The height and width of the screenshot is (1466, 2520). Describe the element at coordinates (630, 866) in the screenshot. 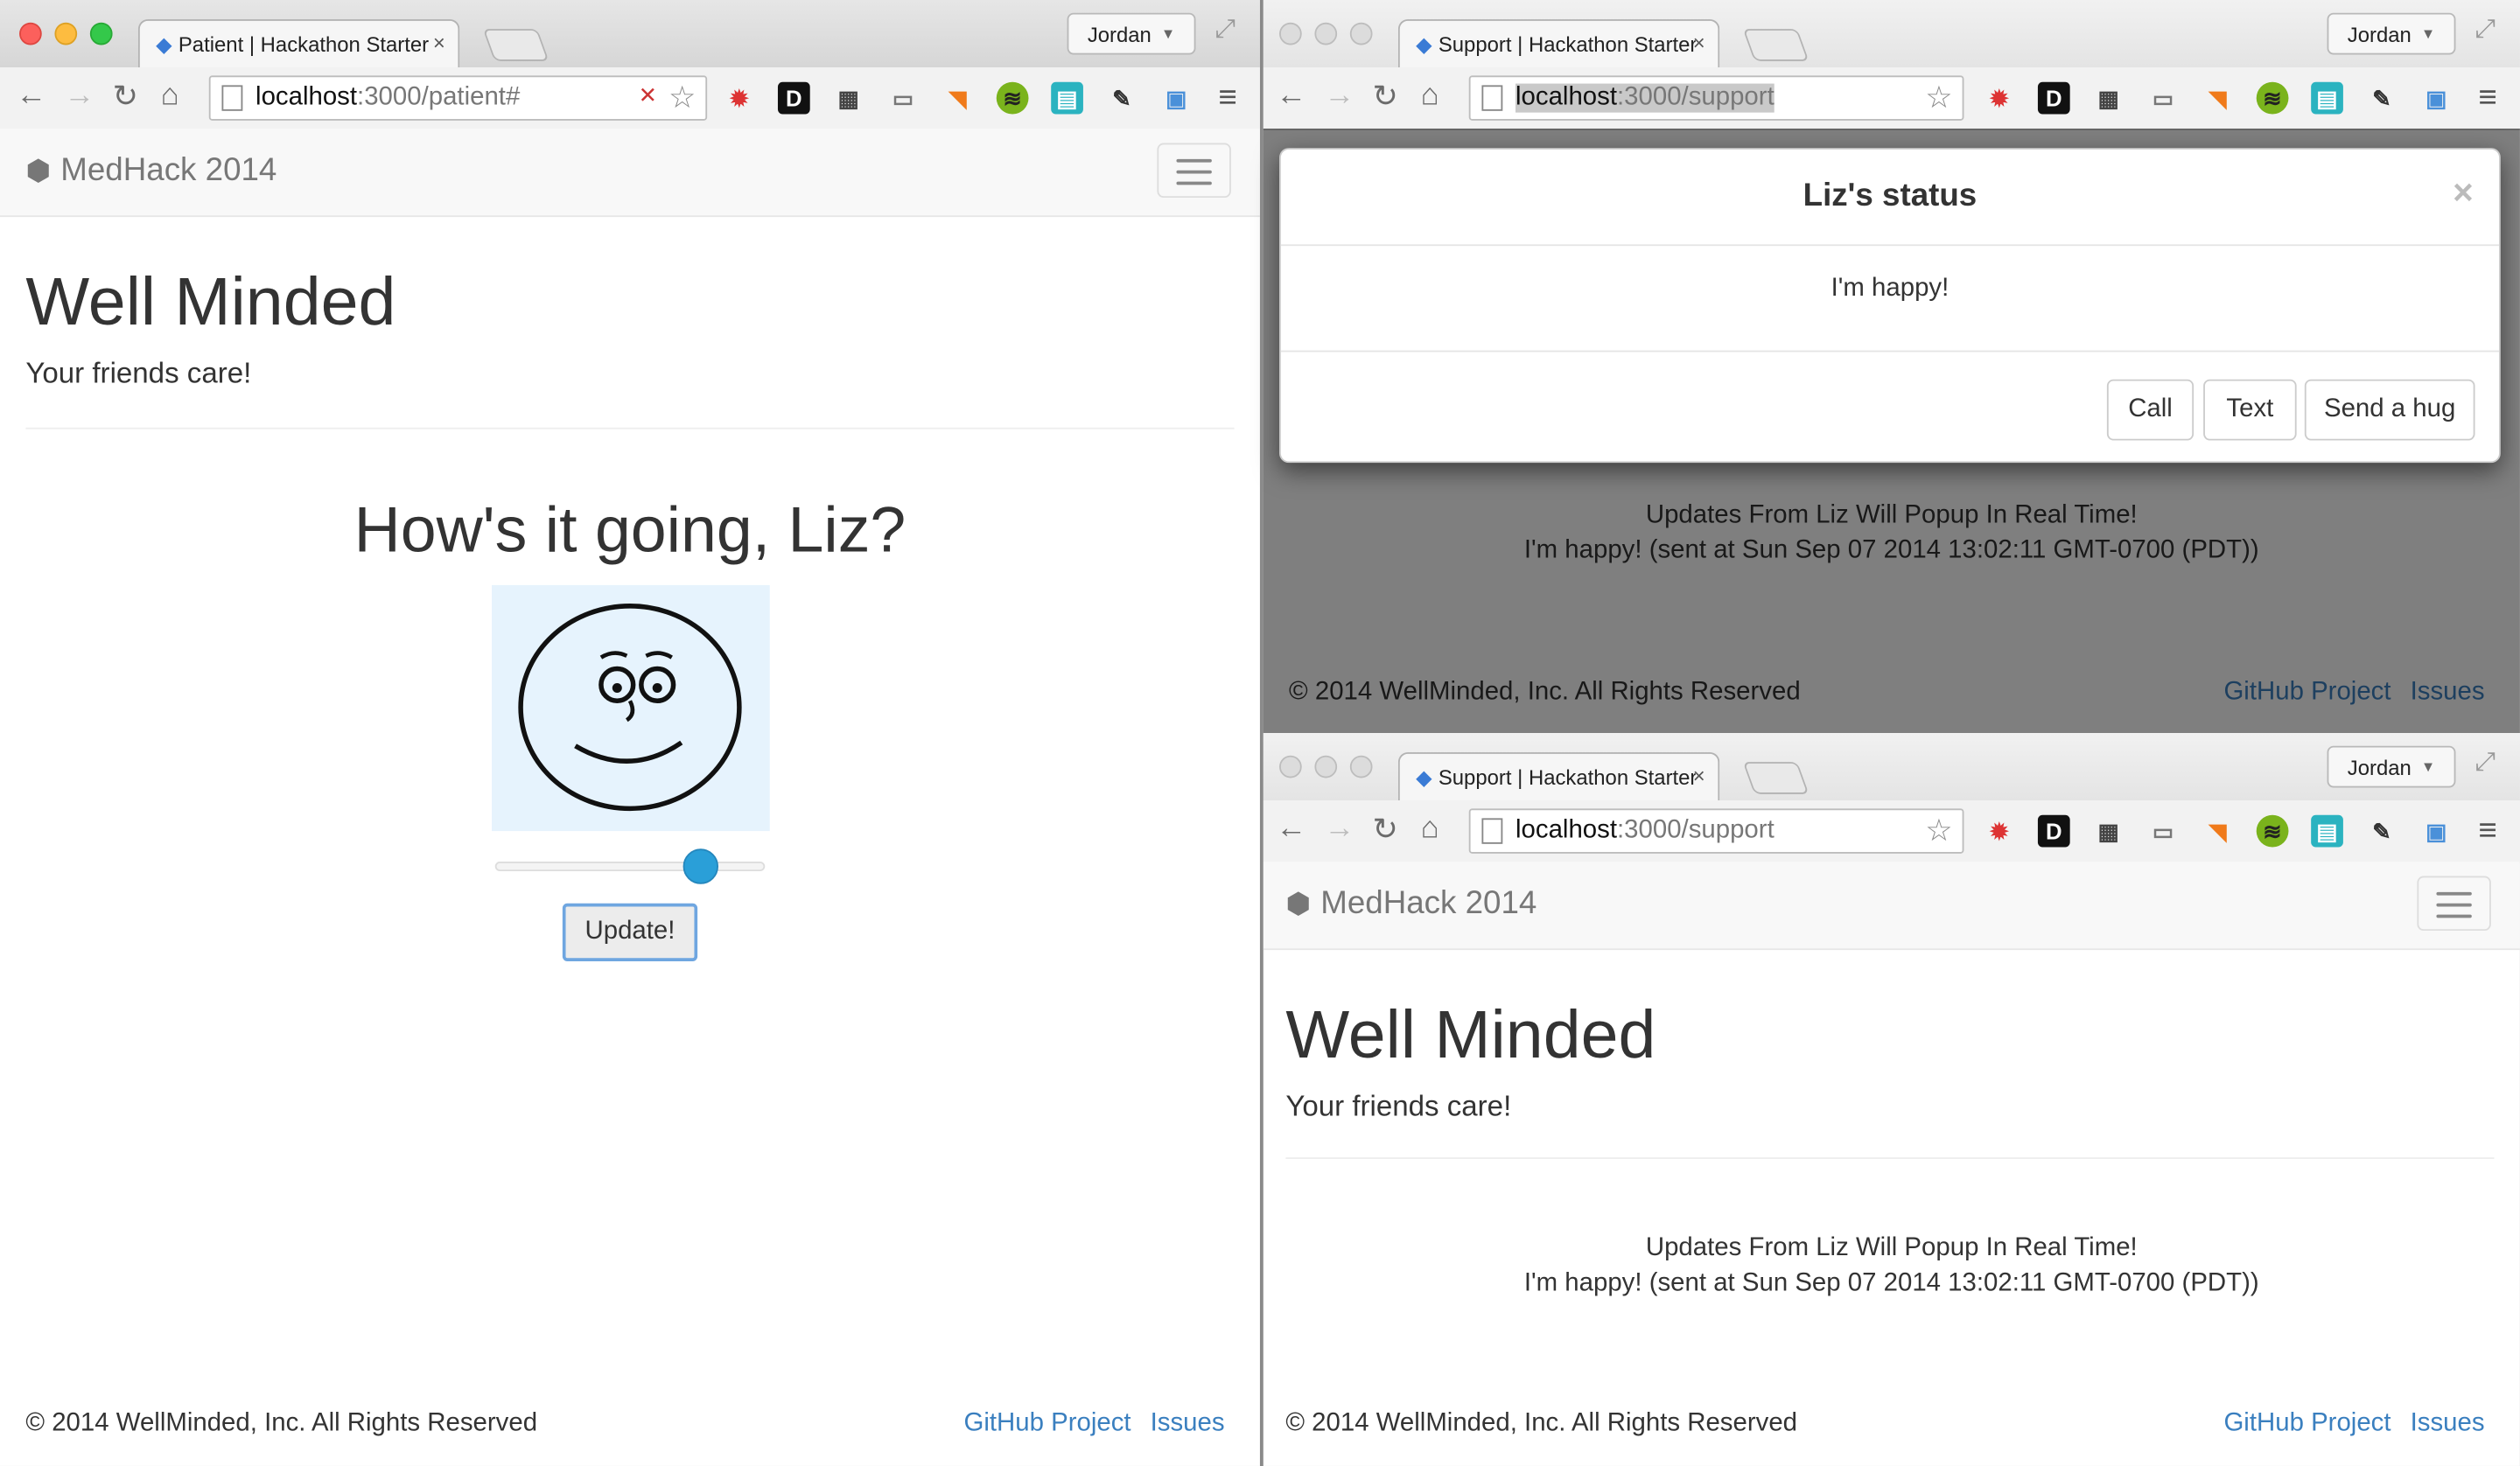

I see `mood-slider` at that location.